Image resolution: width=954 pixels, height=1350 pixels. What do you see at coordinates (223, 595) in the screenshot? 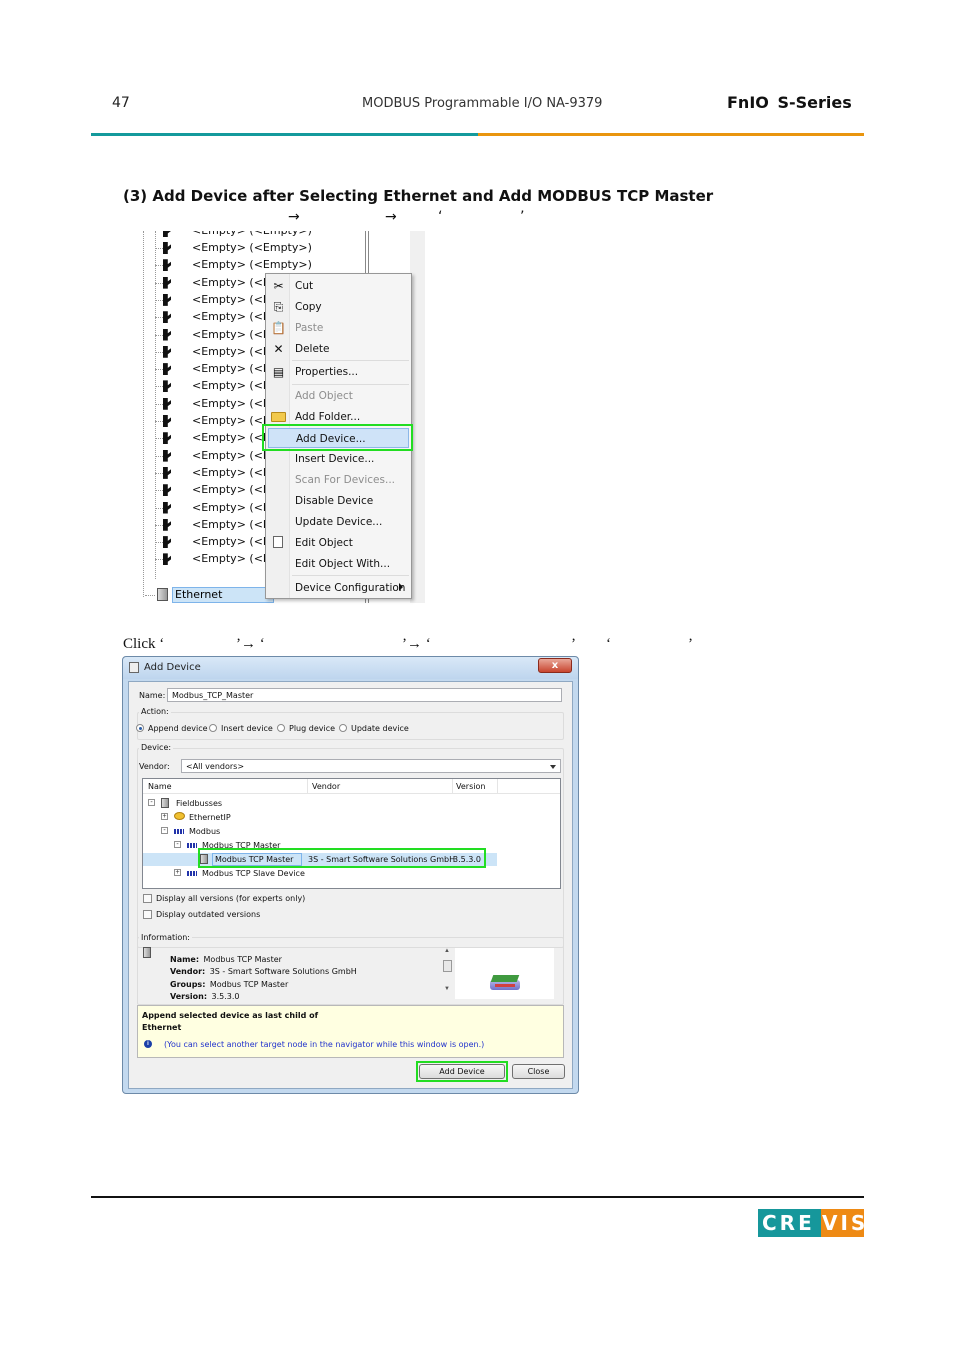
I see `ethernet-node-label: Ethernet (Ethernet)` at bounding box center [223, 595].